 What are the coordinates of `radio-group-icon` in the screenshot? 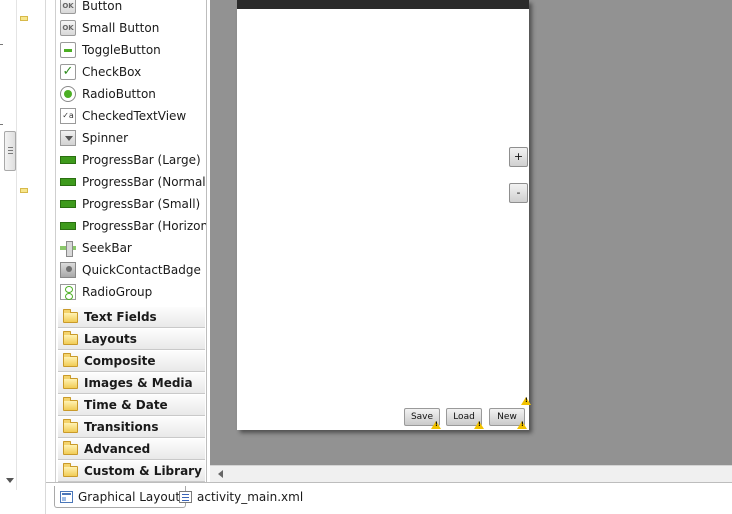 It's located at (68, 292).